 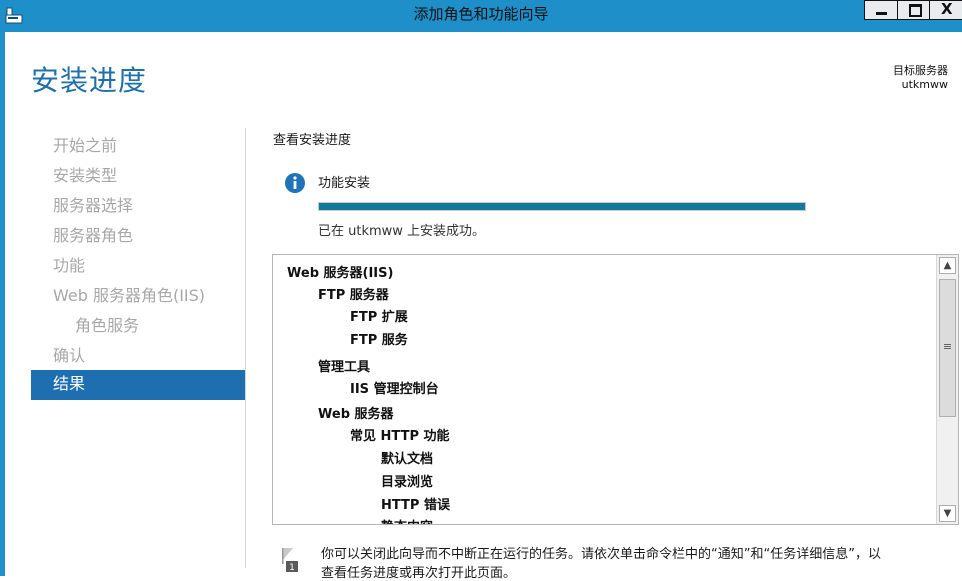 I want to click on close-icon: X, so click(x=947, y=9).